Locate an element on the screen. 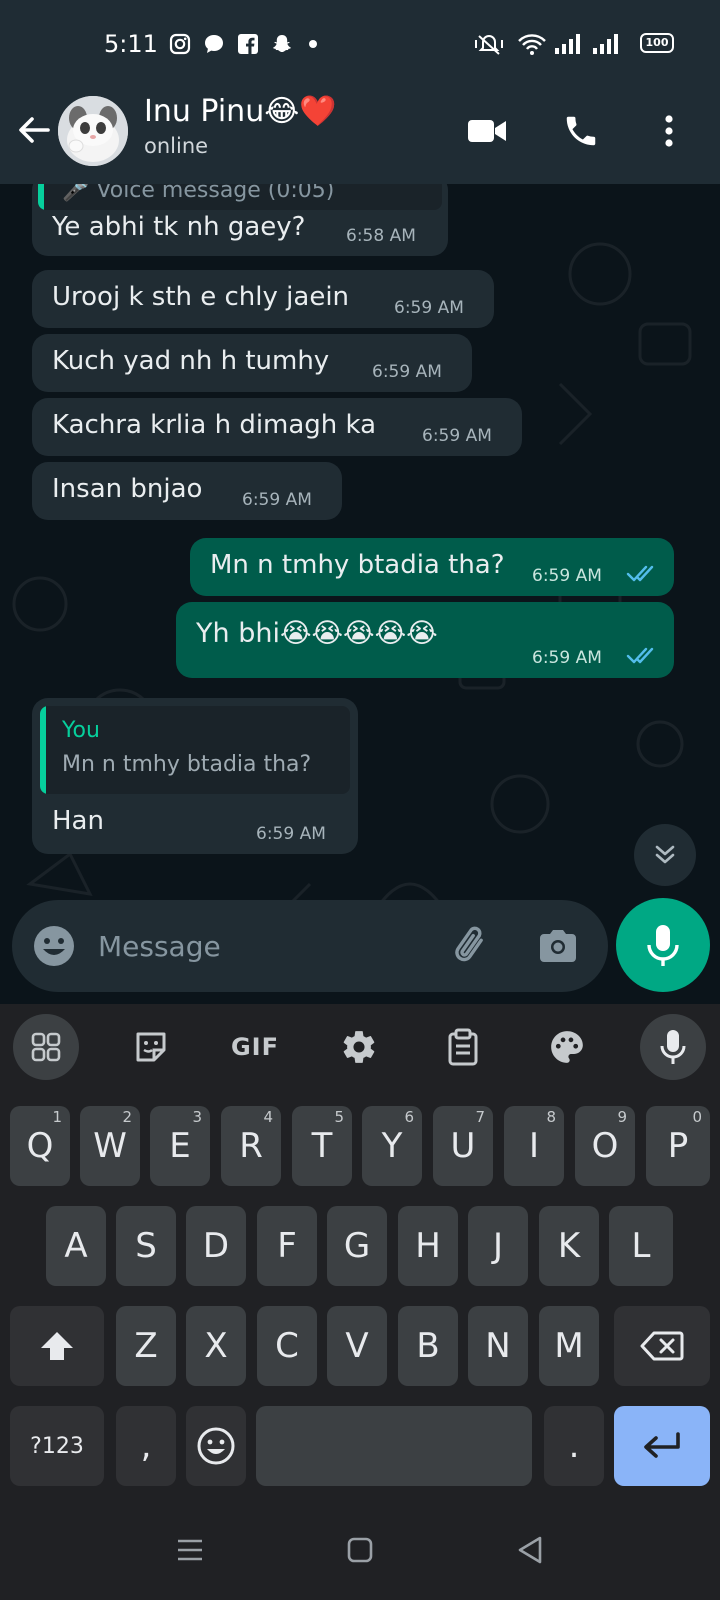 This screenshot has height=1600, width=720. key-n: N is located at coordinates (498, 1346).